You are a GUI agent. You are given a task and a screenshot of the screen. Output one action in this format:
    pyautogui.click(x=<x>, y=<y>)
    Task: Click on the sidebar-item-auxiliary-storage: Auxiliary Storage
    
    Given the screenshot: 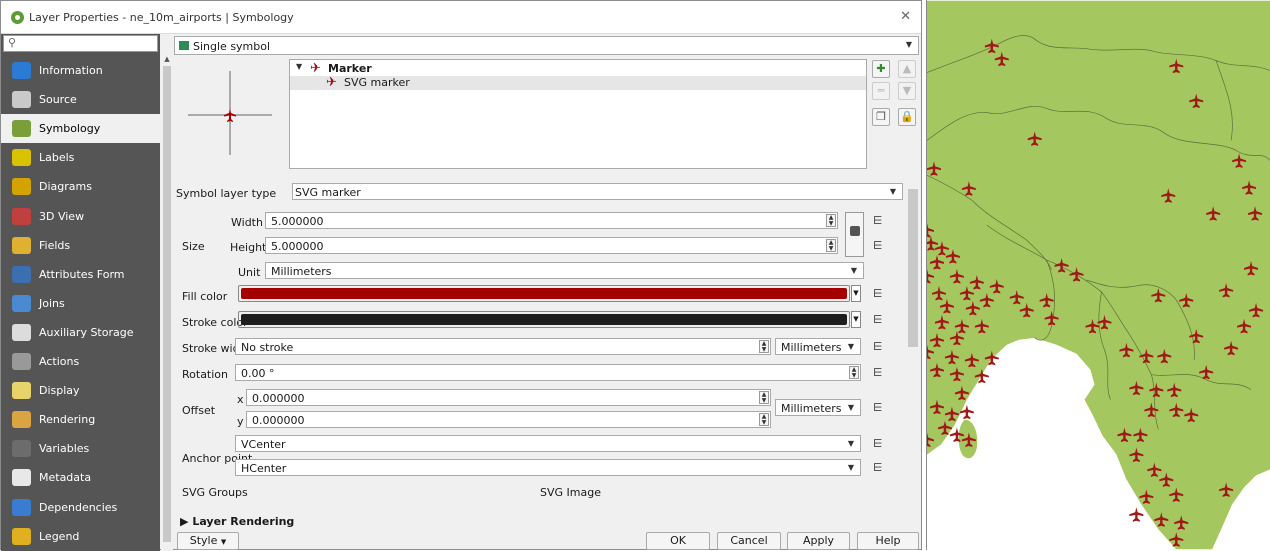 What is the action you would take?
    pyautogui.click(x=80, y=332)
    